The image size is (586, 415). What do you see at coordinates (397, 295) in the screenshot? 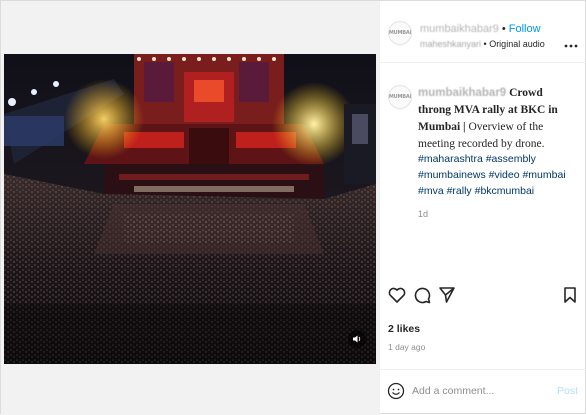
I see `heart-icon` at bounding box center [397, 295].